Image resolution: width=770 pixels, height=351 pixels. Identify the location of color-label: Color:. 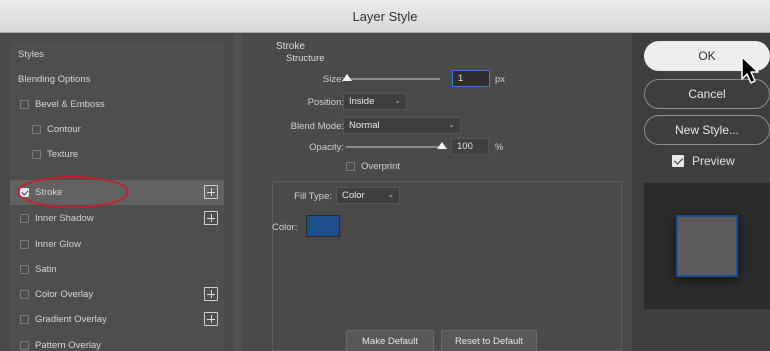
(285, 227).